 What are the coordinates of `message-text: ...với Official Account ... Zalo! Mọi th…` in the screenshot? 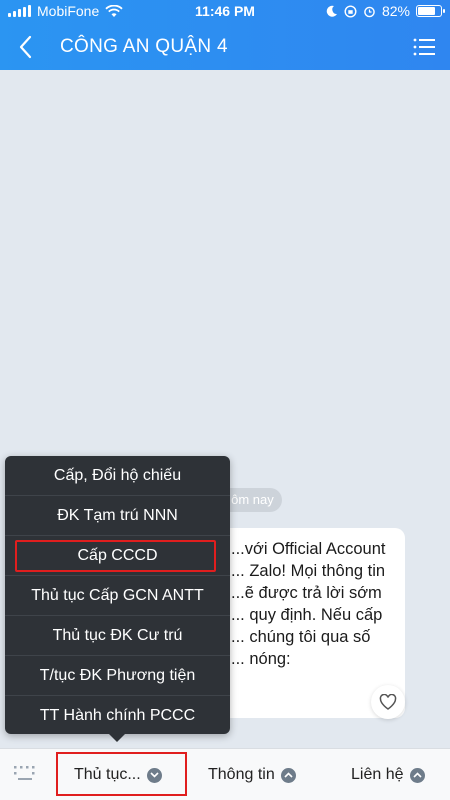 It's located at (308, 604).